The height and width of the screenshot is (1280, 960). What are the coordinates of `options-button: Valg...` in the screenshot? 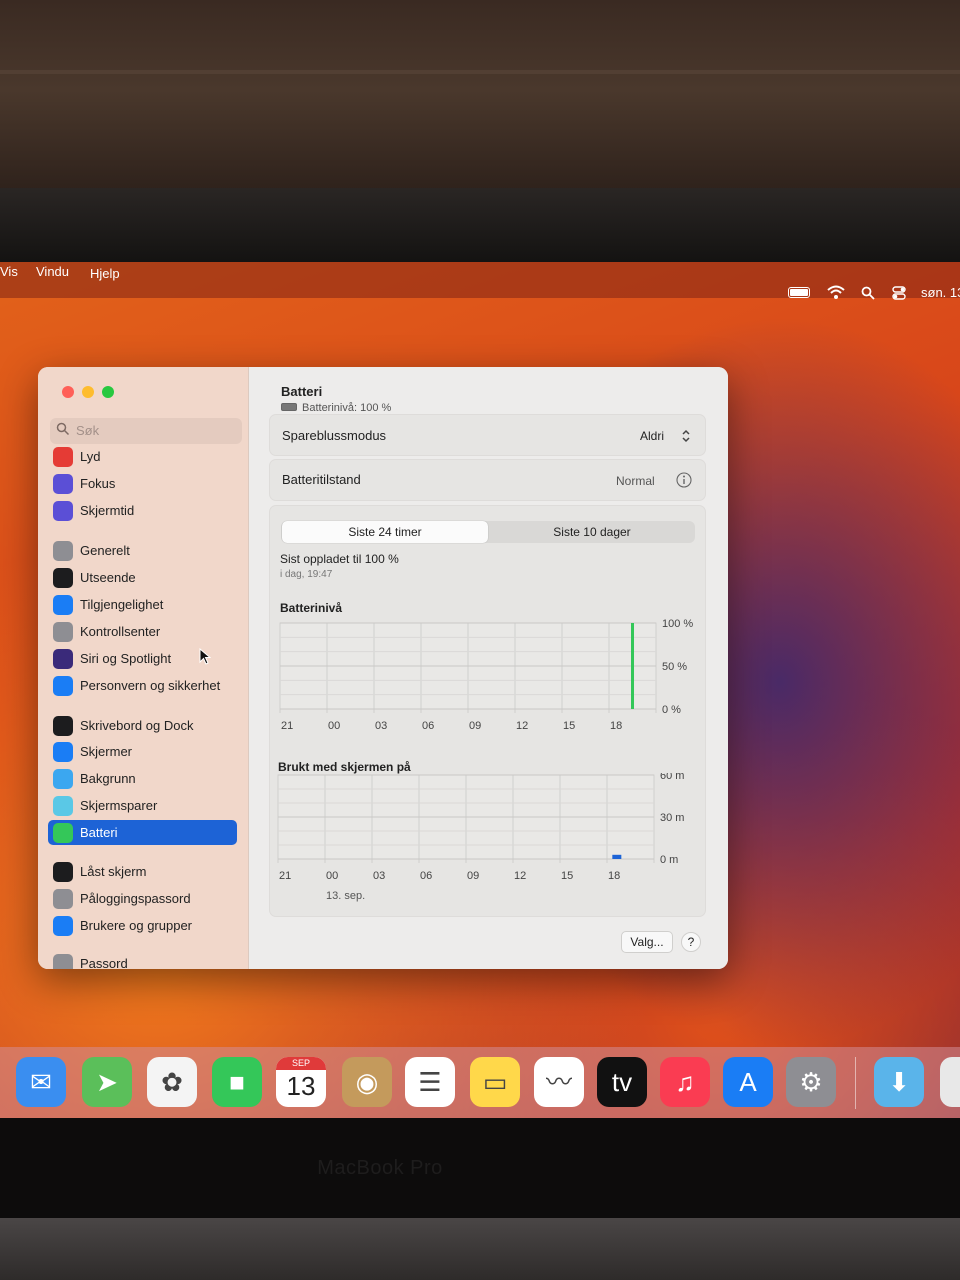 It's located at (647, 942).